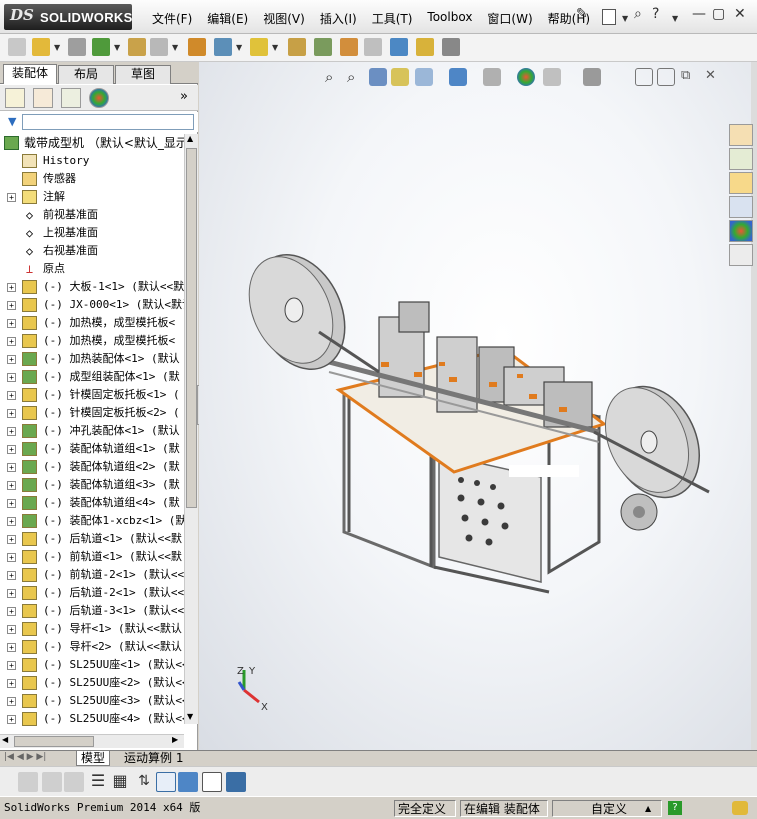 This screenshot has width=757, height=819. Describe the element at coordinates (191, 328) in the screenshot. I see `scroll-thumb` at that location.